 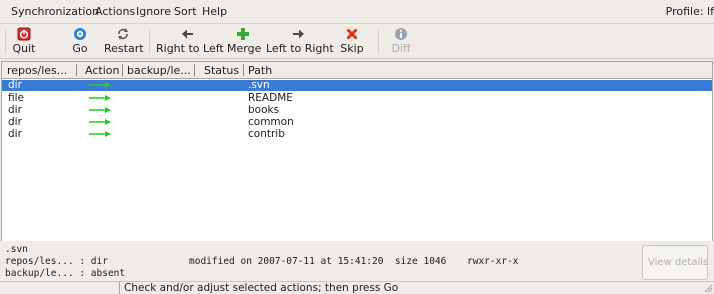 What do you see at coordinates (300, 40) in the screenshot?
I see `left-to-right-button: Left to Right` at bounding box center [300, 40].